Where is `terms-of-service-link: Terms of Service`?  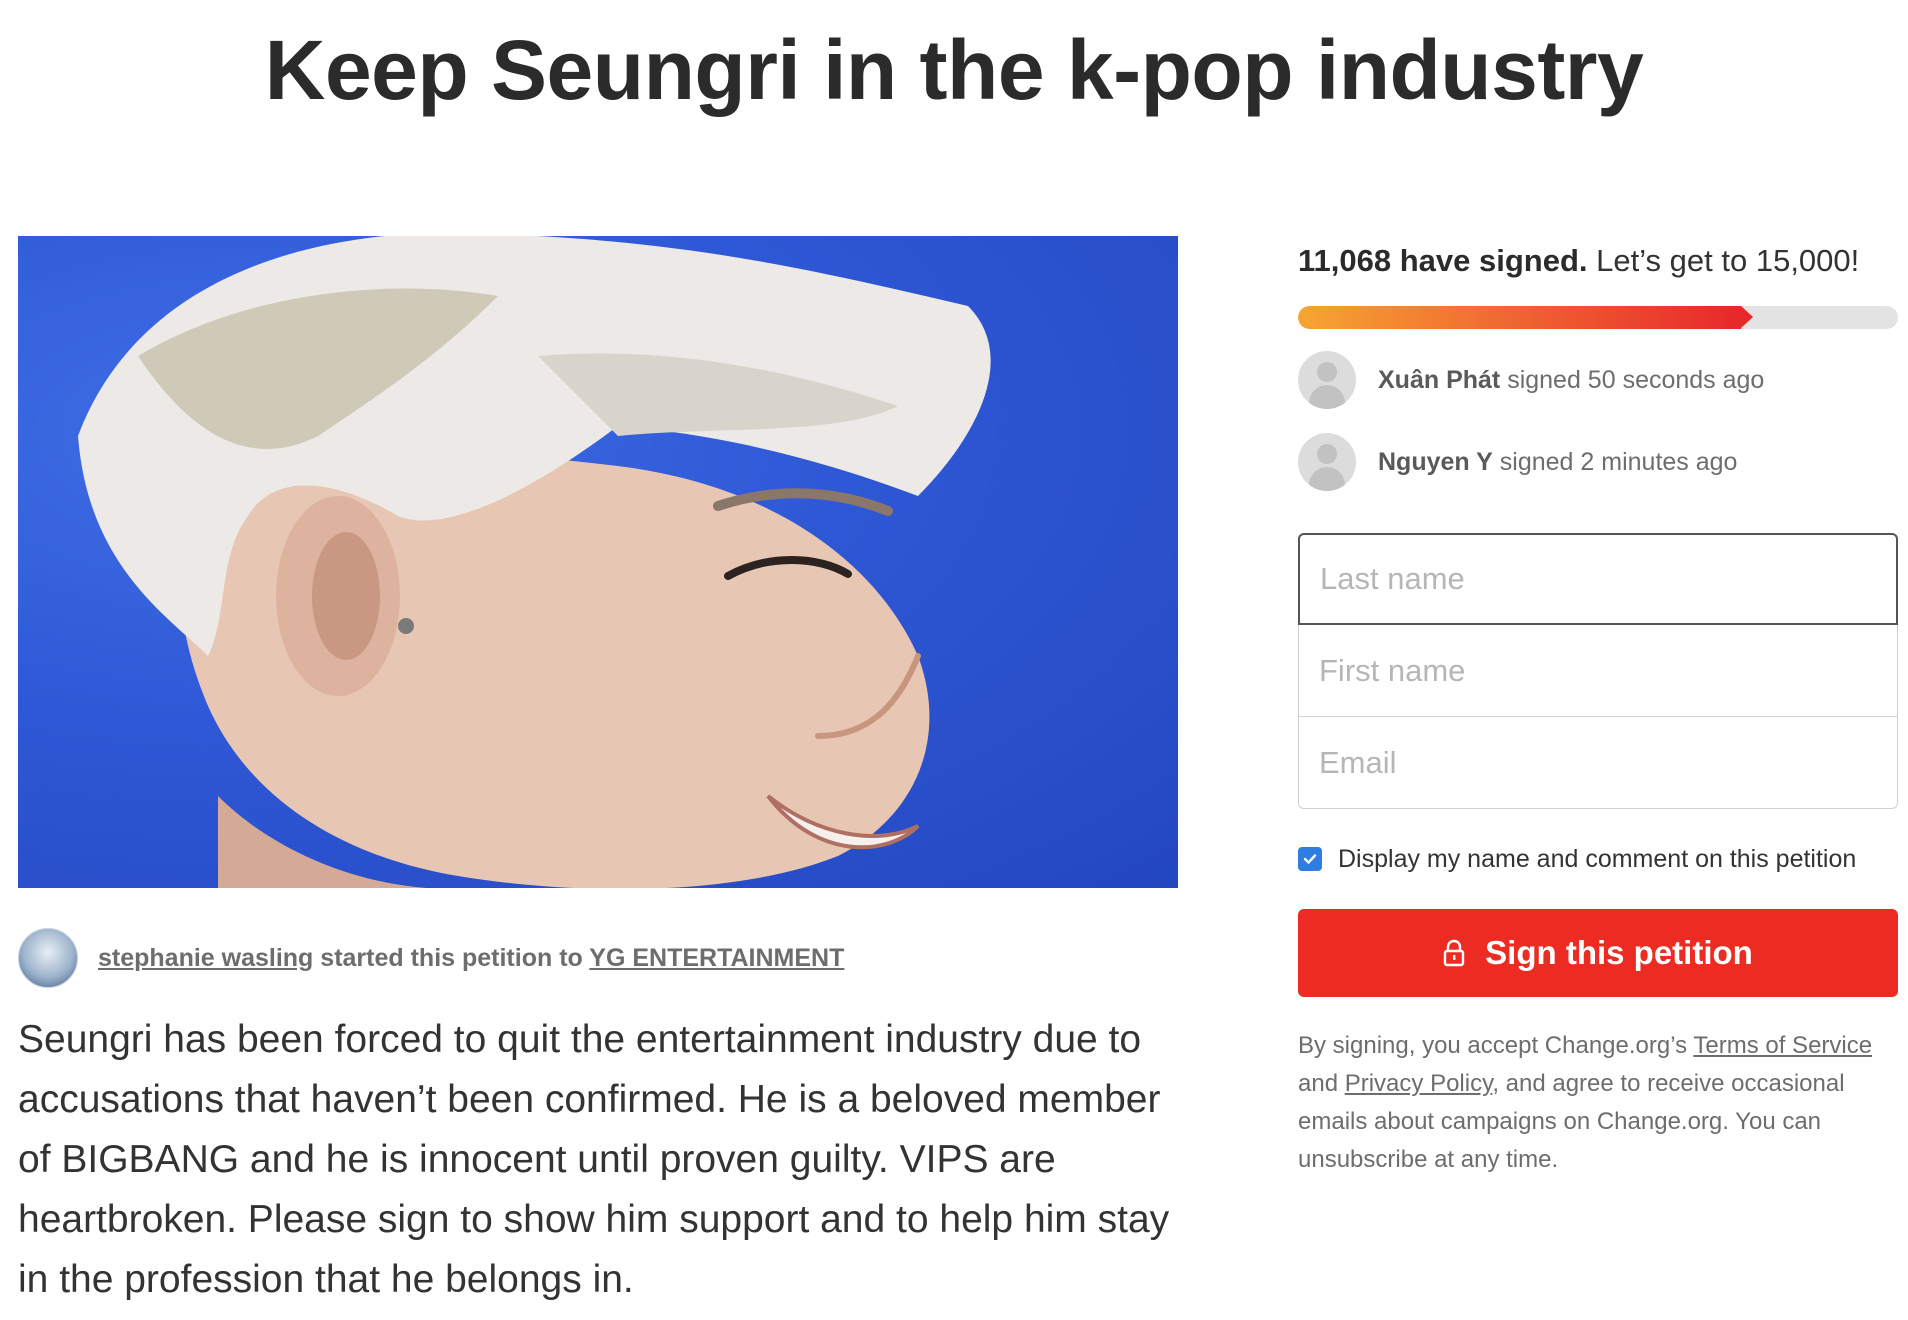 terms-of-service-link: Terms of Service is located at coordinates (1782, 1045).